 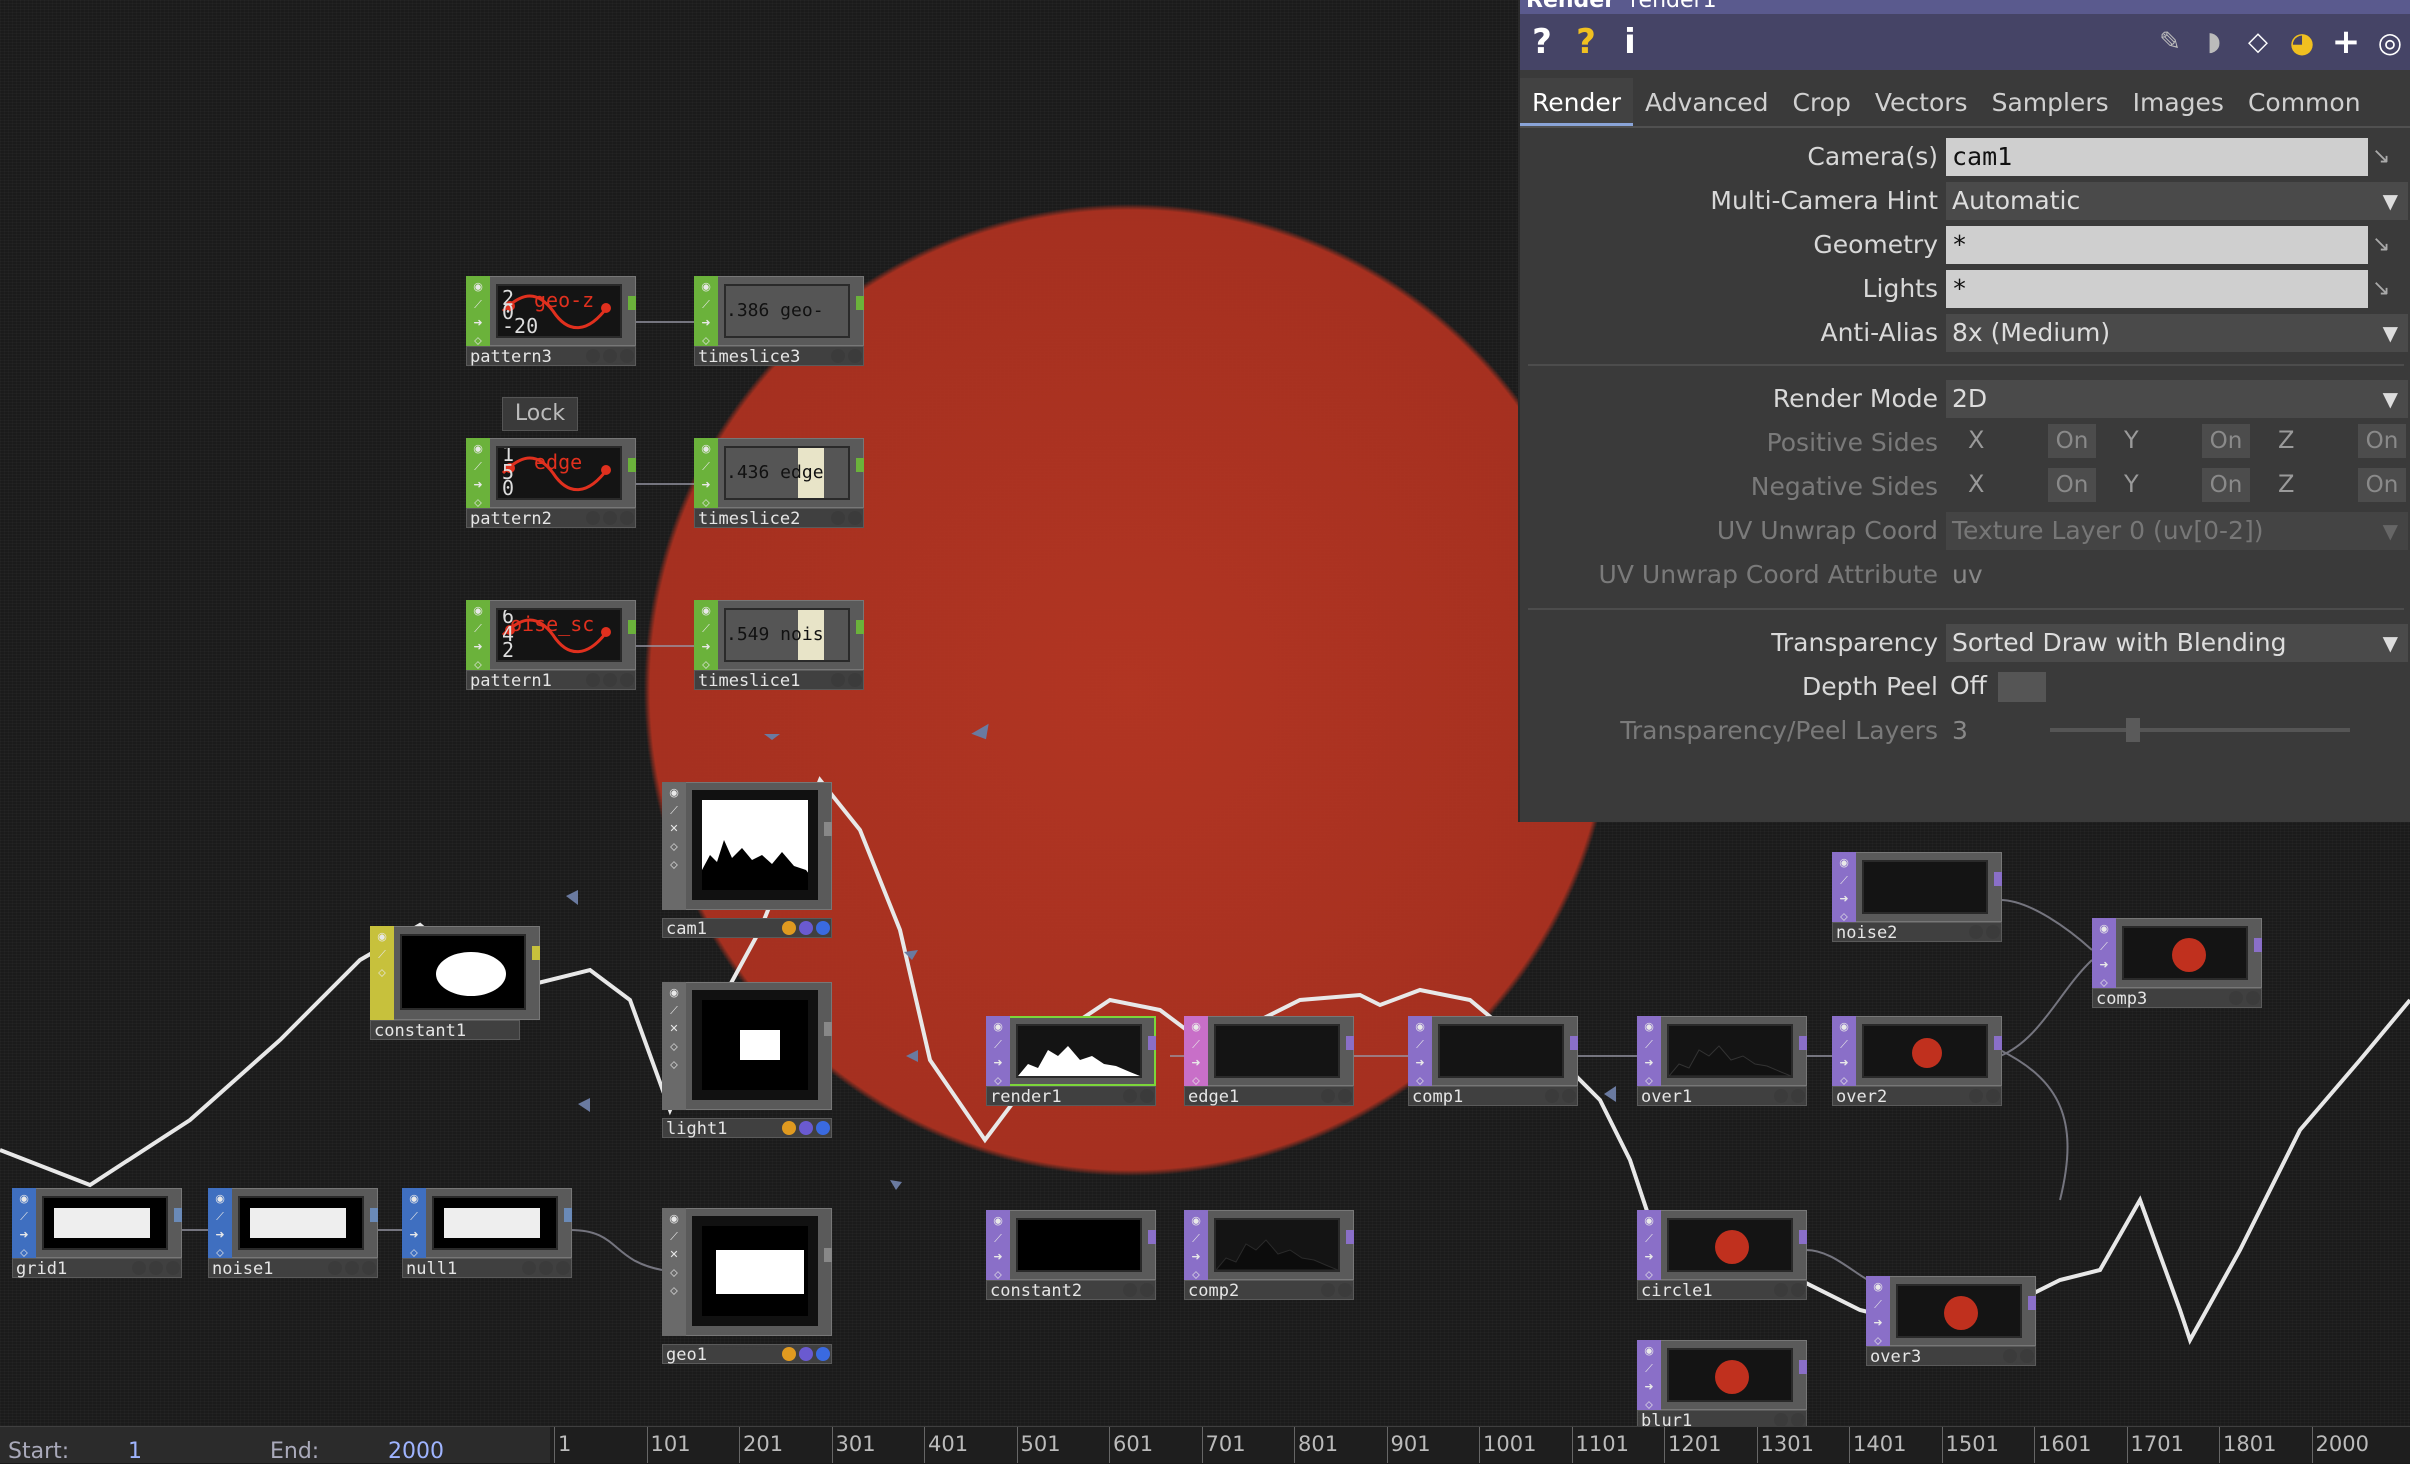 What do you see at coordinates (2050, 102) in the screenshot?
I see `tab-samplers: Samplers` at bounding box center [2050, 102].